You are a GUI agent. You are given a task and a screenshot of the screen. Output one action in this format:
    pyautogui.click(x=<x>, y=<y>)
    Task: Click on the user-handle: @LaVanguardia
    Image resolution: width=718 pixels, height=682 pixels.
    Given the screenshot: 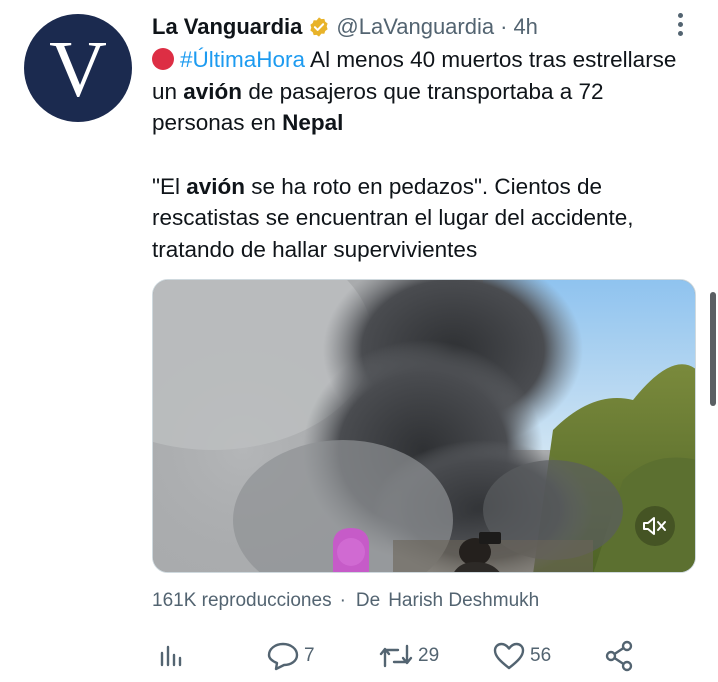 What is the action you would take?
    pyautogui.click(x=415, y=27)
    